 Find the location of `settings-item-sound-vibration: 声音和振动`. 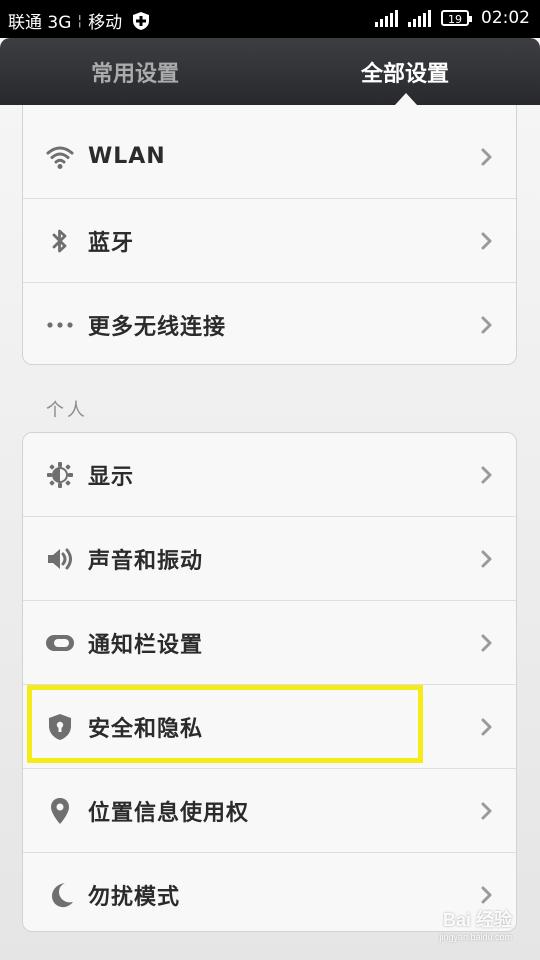

settings-item-sound-vibration: 声音和振动 is located at coordinates (269, 559).